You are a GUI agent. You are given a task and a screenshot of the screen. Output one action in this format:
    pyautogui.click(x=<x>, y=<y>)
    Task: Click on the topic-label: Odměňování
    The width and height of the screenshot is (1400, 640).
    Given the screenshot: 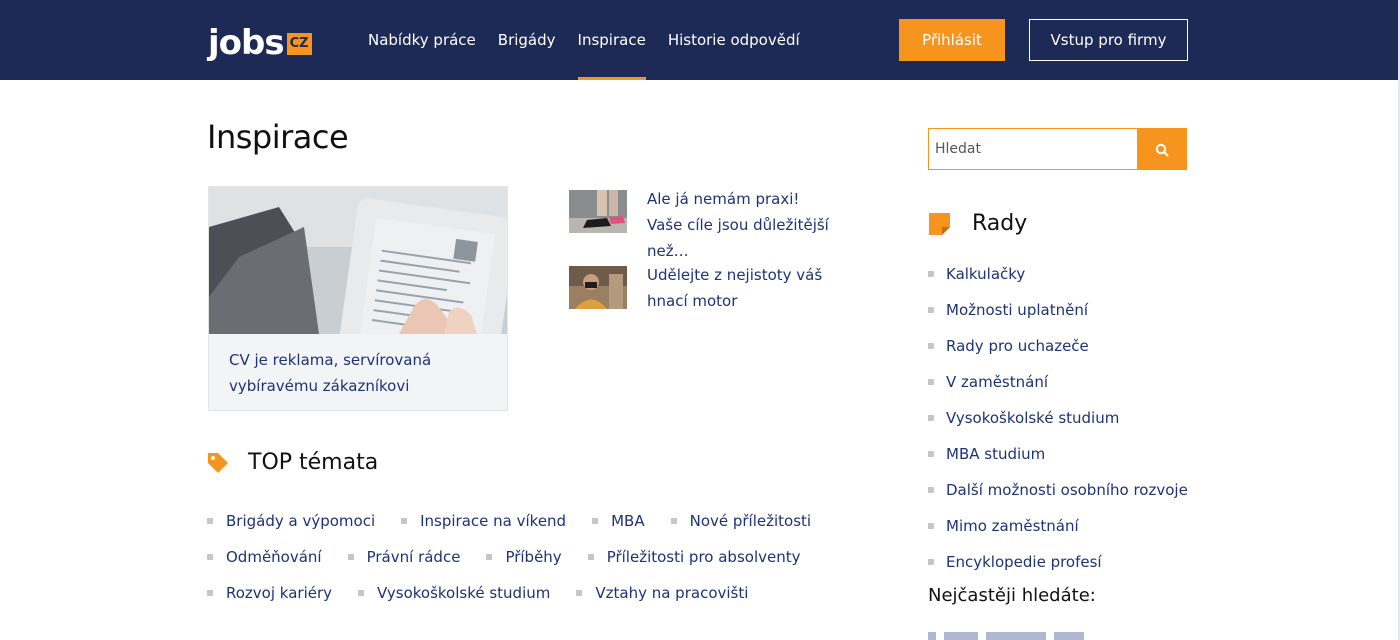 What is the action you would take?
    pyautogui.click(x=274, y=557)
    